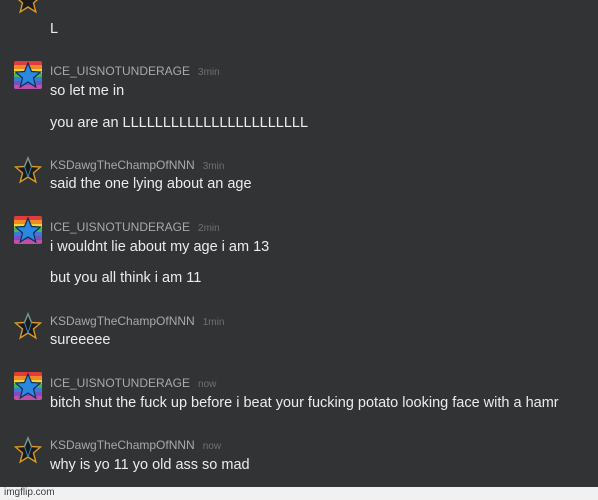 The width and height of the screenshot is (598, 500). What do you see at coordinates (137, 321) in the screenshot?
I see `username: KSDawgTheChampOfNNN 1min` at bounding box center [137, 321].